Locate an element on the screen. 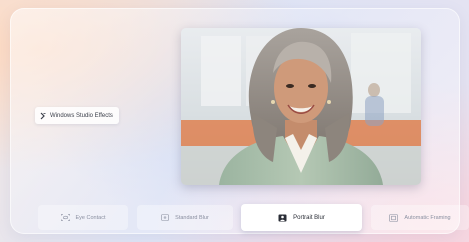 The image size is (469, 242). automatic-framing-icon is located at coordinates (394, 217).